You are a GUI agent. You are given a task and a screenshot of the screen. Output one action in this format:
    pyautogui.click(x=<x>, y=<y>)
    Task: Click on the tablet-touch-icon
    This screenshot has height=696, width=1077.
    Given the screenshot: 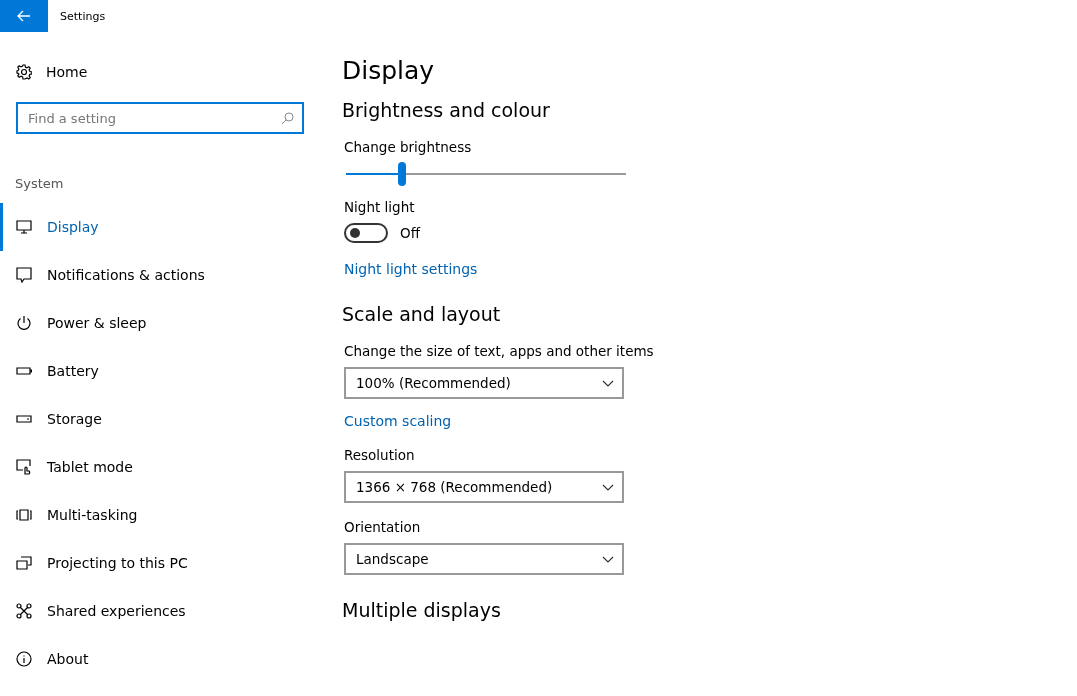 What is the action you would take?
    pyautogui.click(x=24, y=467)
    